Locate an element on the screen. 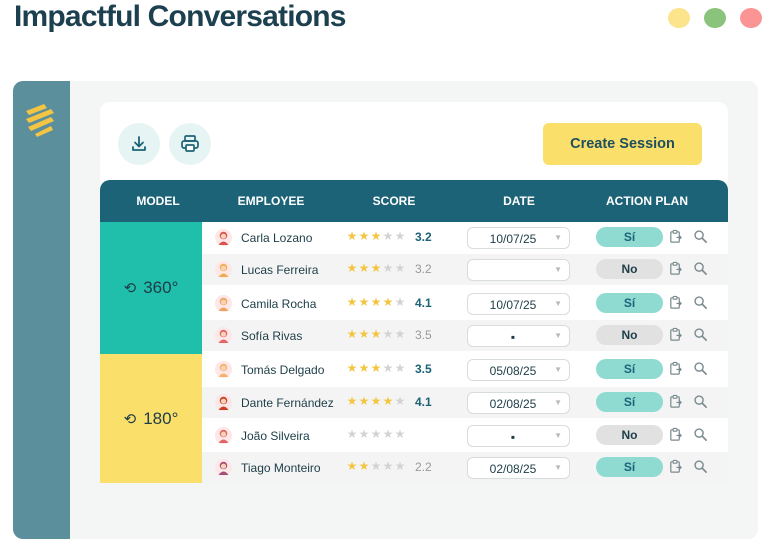  model-group-360: ⟲ 360° is located at coordinates (151, 288).